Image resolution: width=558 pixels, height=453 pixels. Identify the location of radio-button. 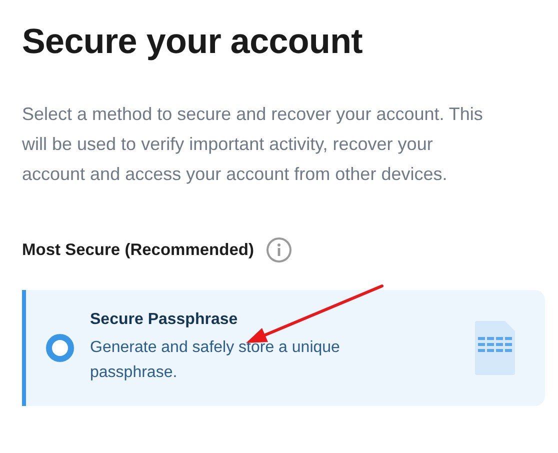
(60, 348).